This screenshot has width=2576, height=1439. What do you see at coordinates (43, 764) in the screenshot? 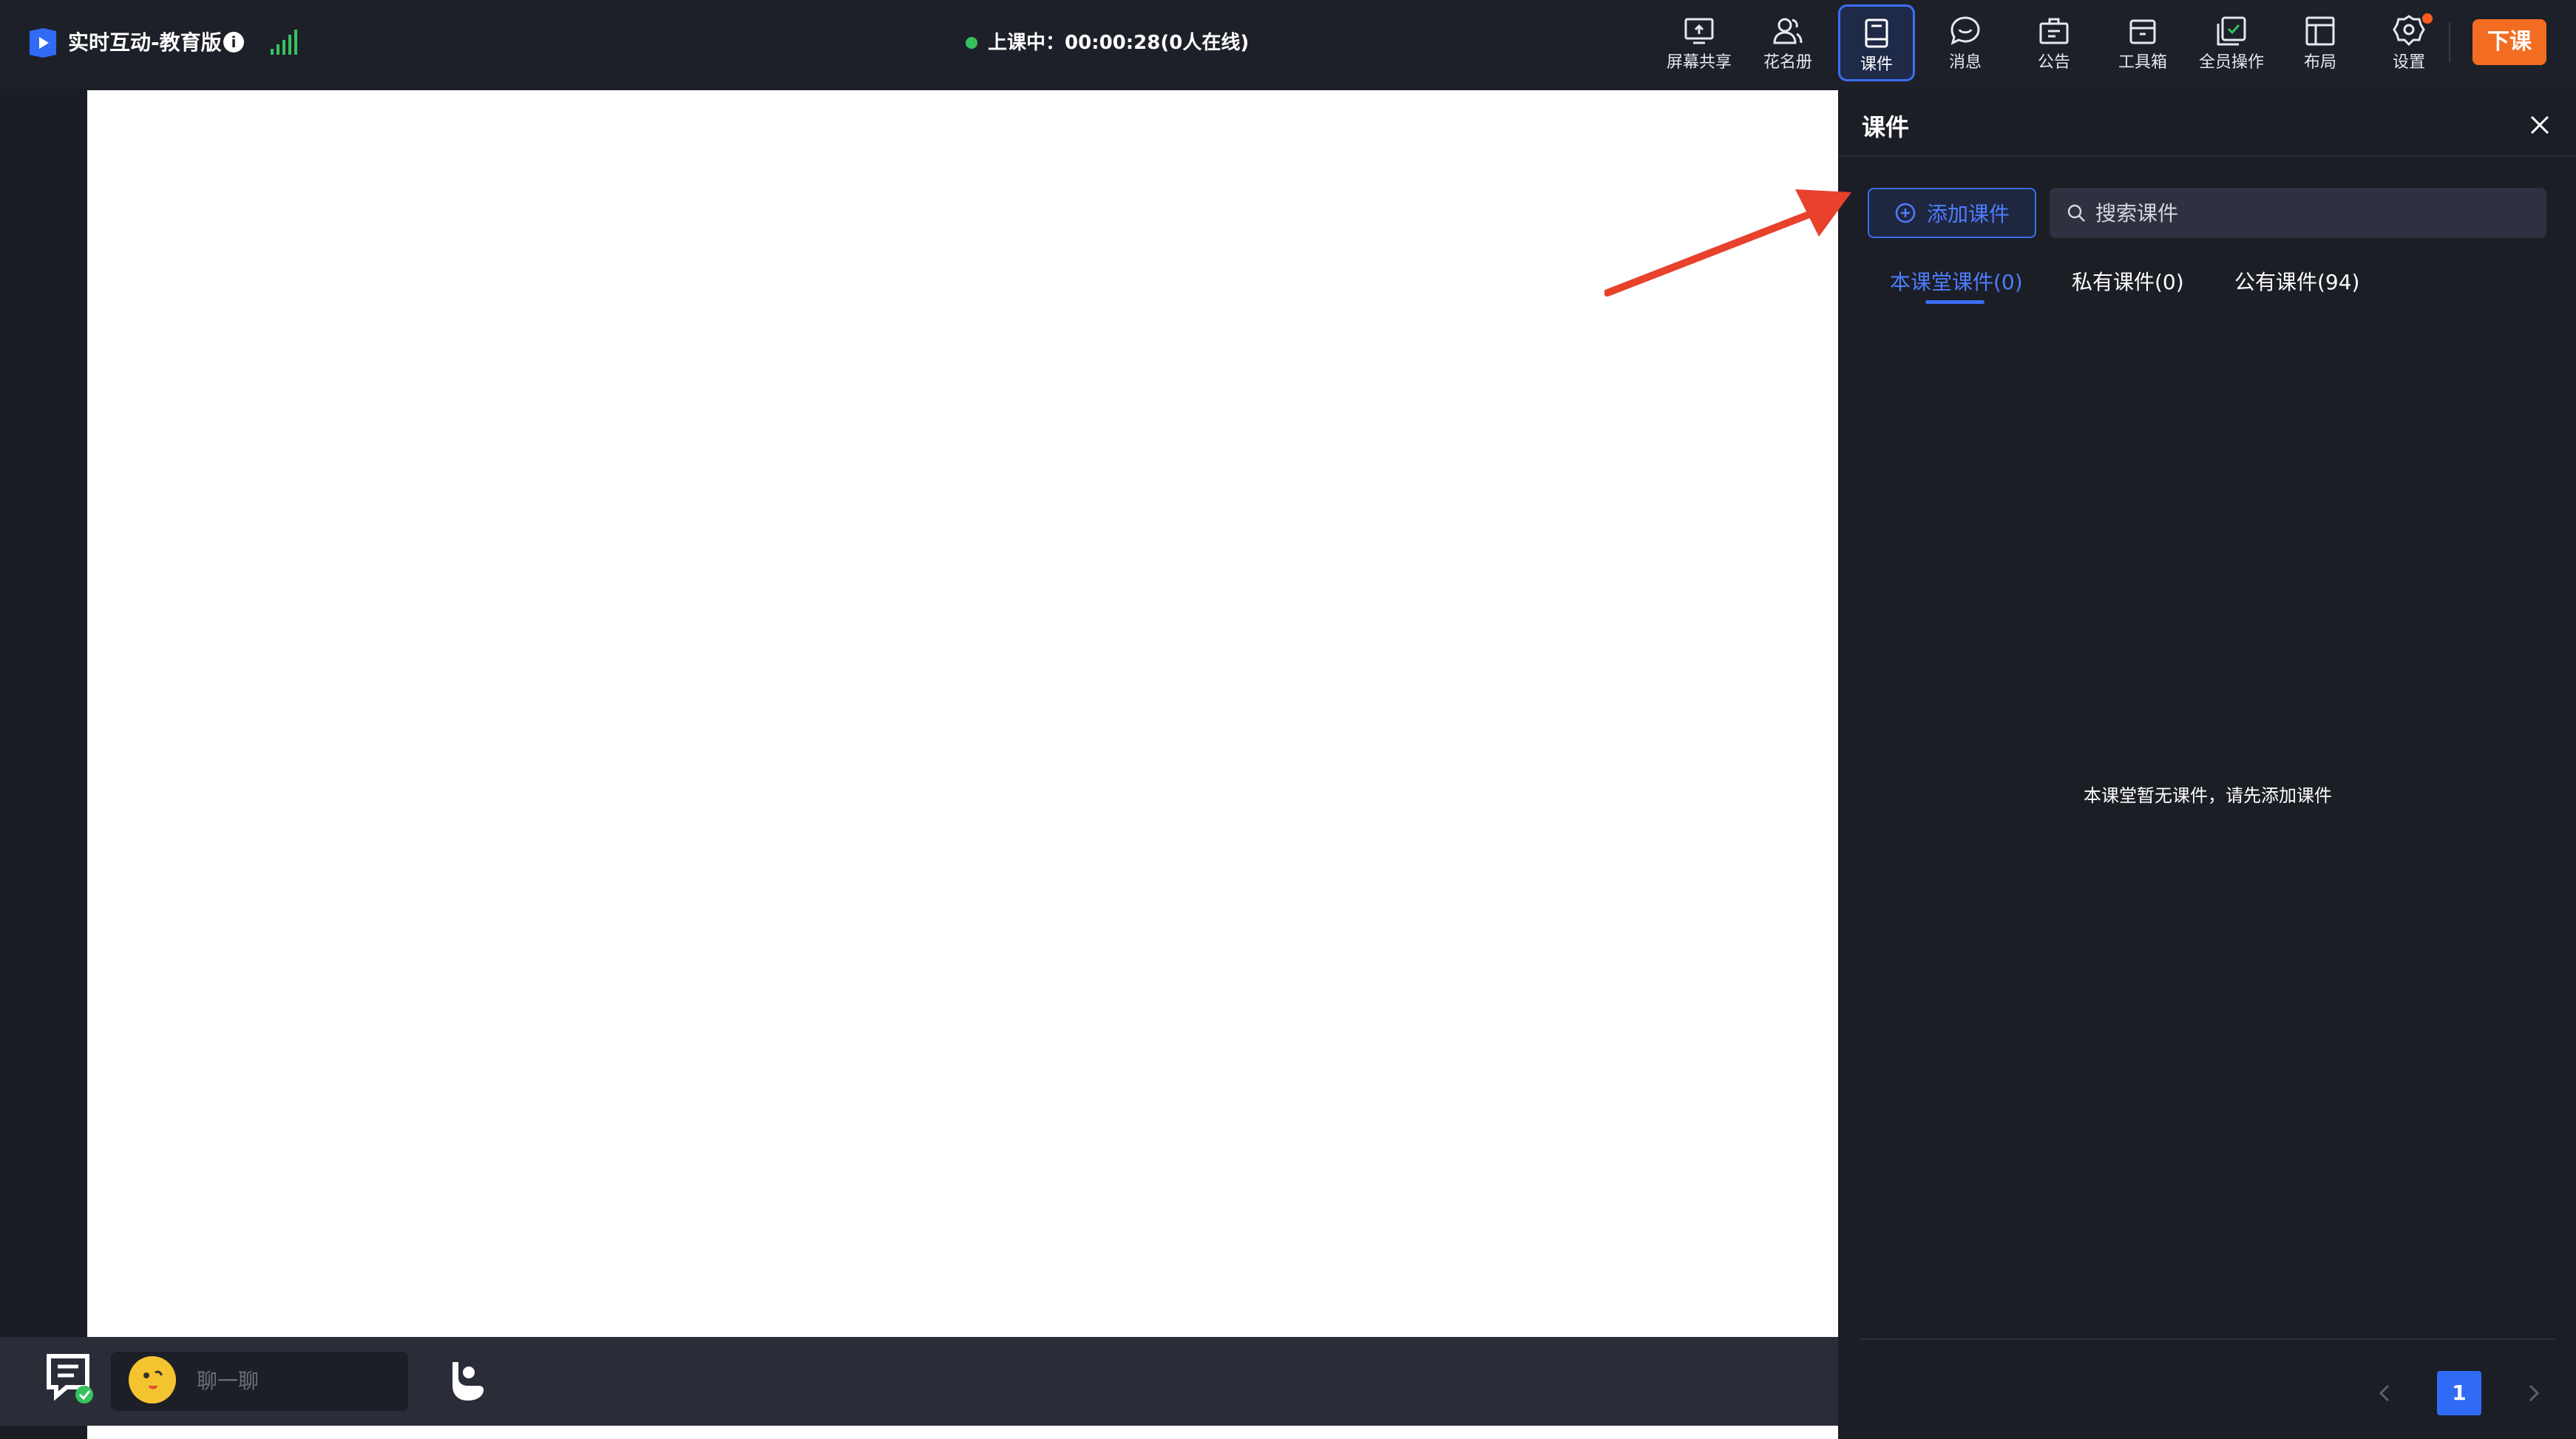
I see `left-strip` at bounding box center [43, 764].